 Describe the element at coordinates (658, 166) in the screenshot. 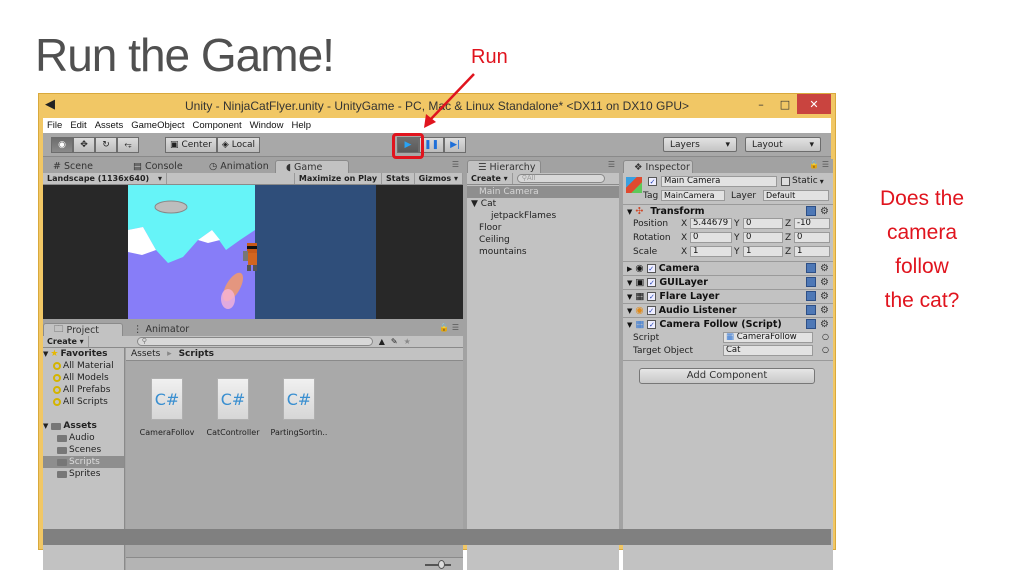

I see `tab-inspector: ❖ Inspector` at that location.